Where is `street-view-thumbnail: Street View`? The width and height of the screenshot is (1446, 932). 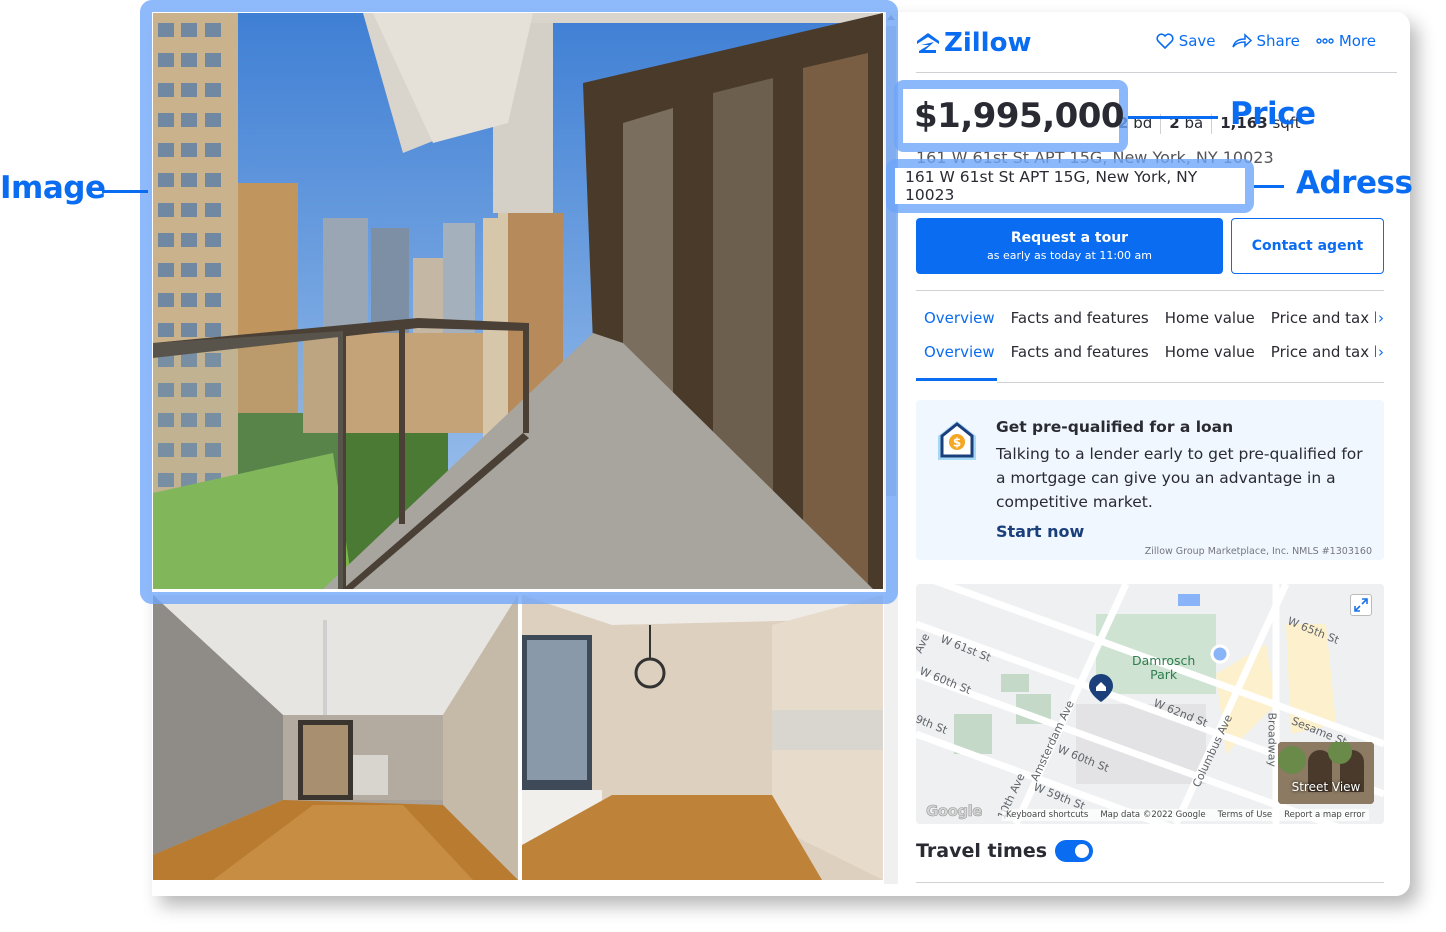
street-view-thumbnail: Street View is located at coordinates (1326, 773).